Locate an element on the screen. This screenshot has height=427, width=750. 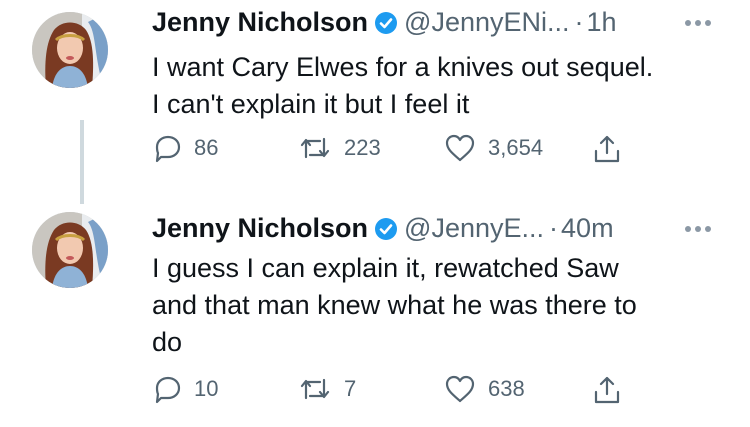
reply-count: 10 is located at coordinates (206, 388).